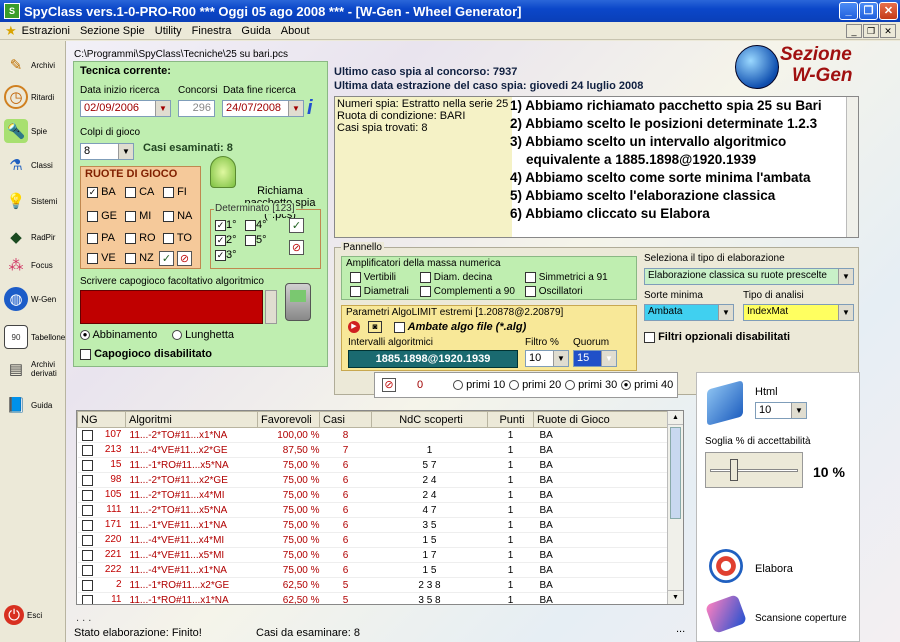 The width and height of the screenshot is (900, 642). I want to click on slider-thumb, so click(734, 470).